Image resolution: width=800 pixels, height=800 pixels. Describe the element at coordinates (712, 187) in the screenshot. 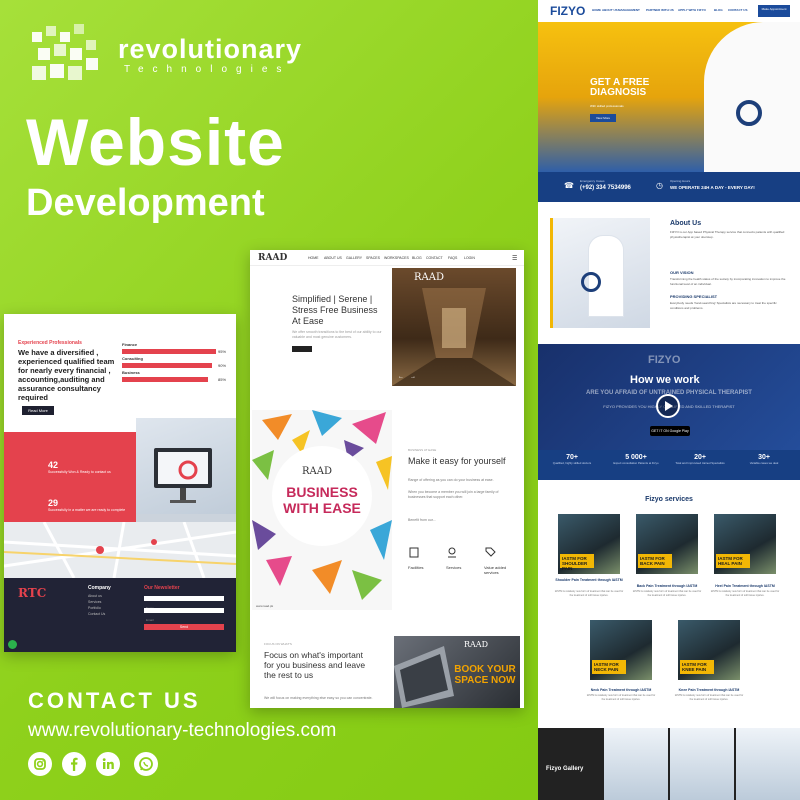

I see `opening-hours: WE OPERATE 24H A DAY - EVERY DAY!` at that location.